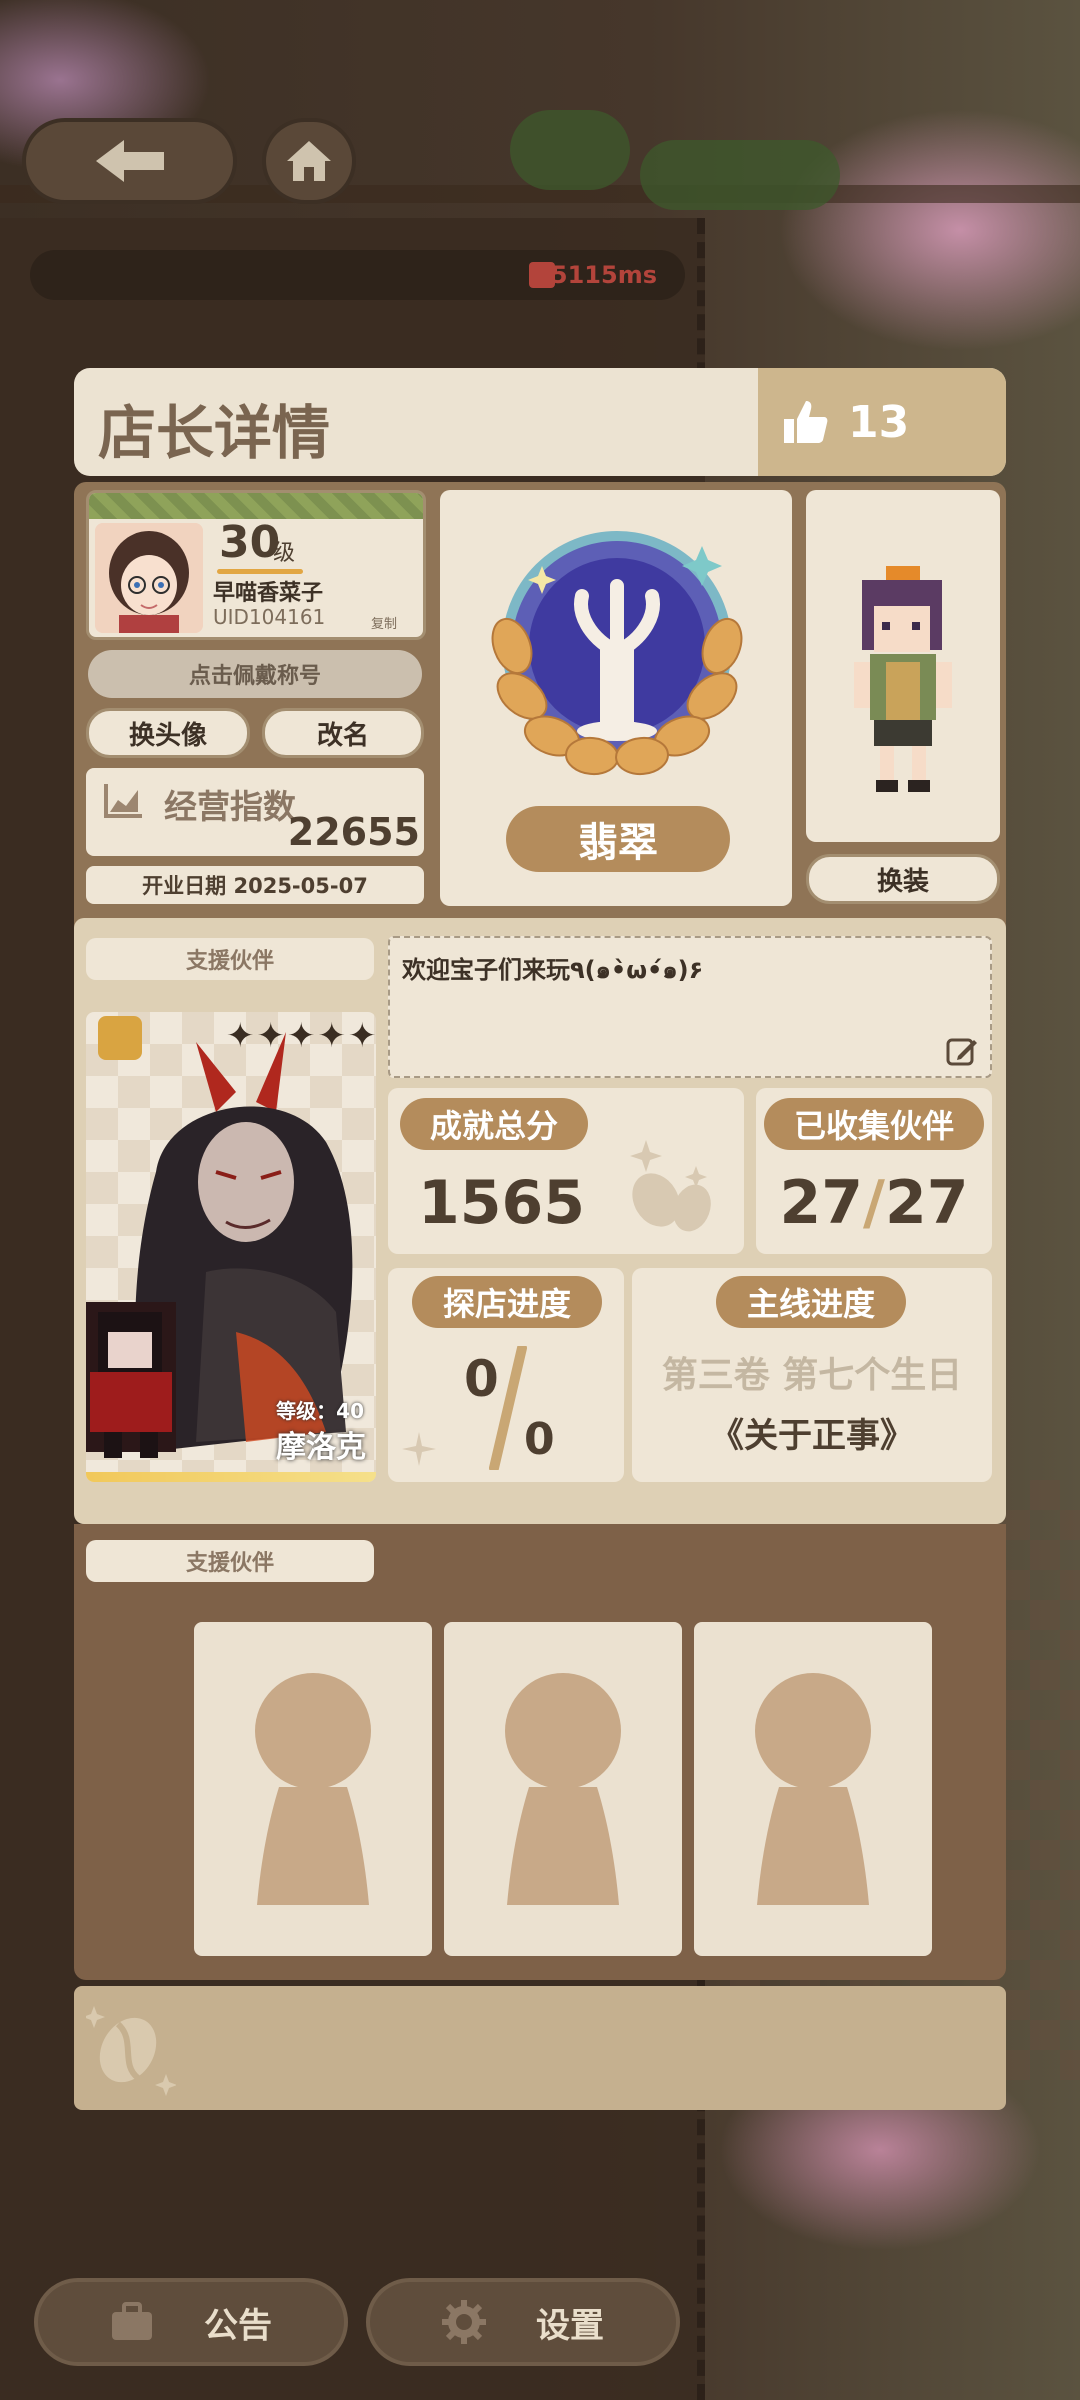 This screenshot has width=1080, height=2400. I want to click on player-name: 早喵香菜子, so click(268, 593).